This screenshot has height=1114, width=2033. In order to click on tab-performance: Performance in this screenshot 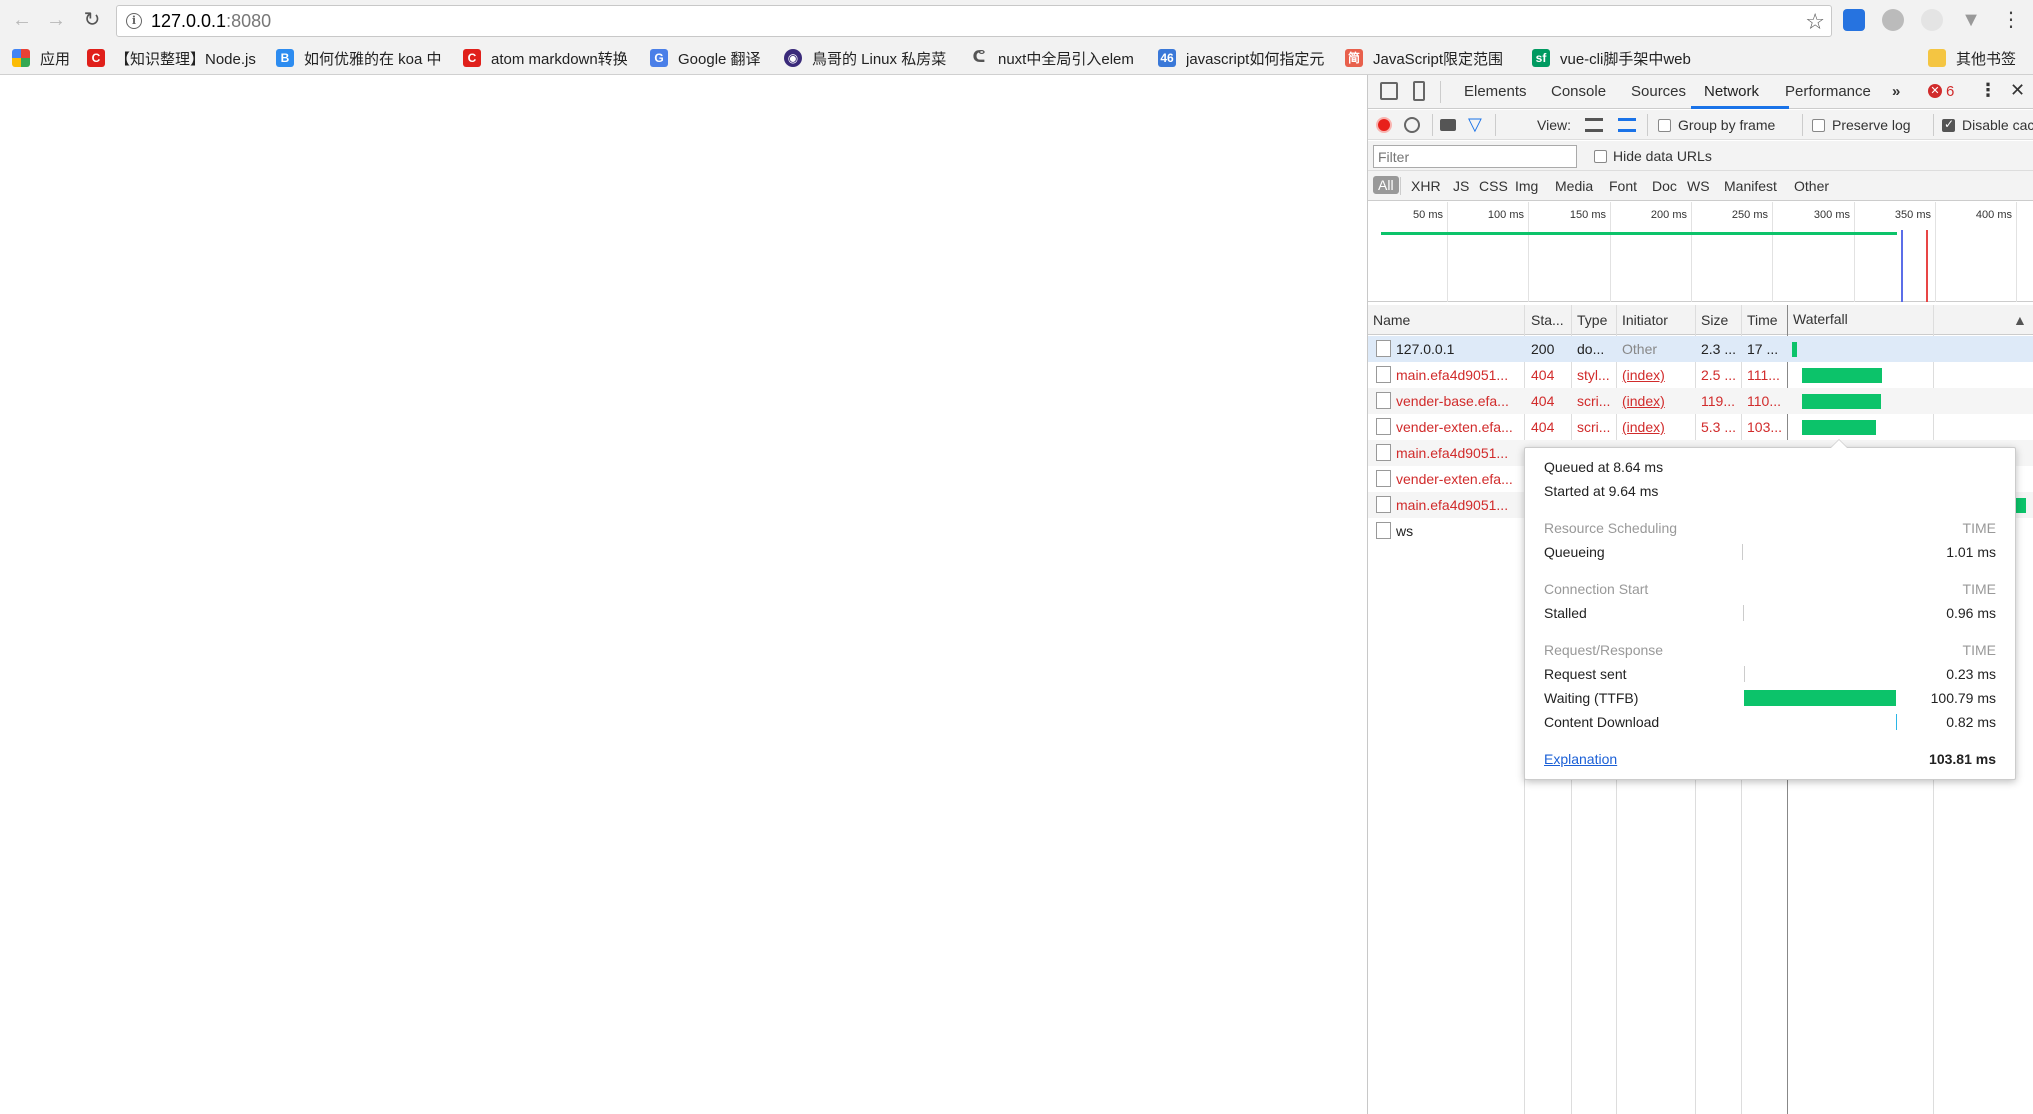, I will do `click(1828, 91)`.